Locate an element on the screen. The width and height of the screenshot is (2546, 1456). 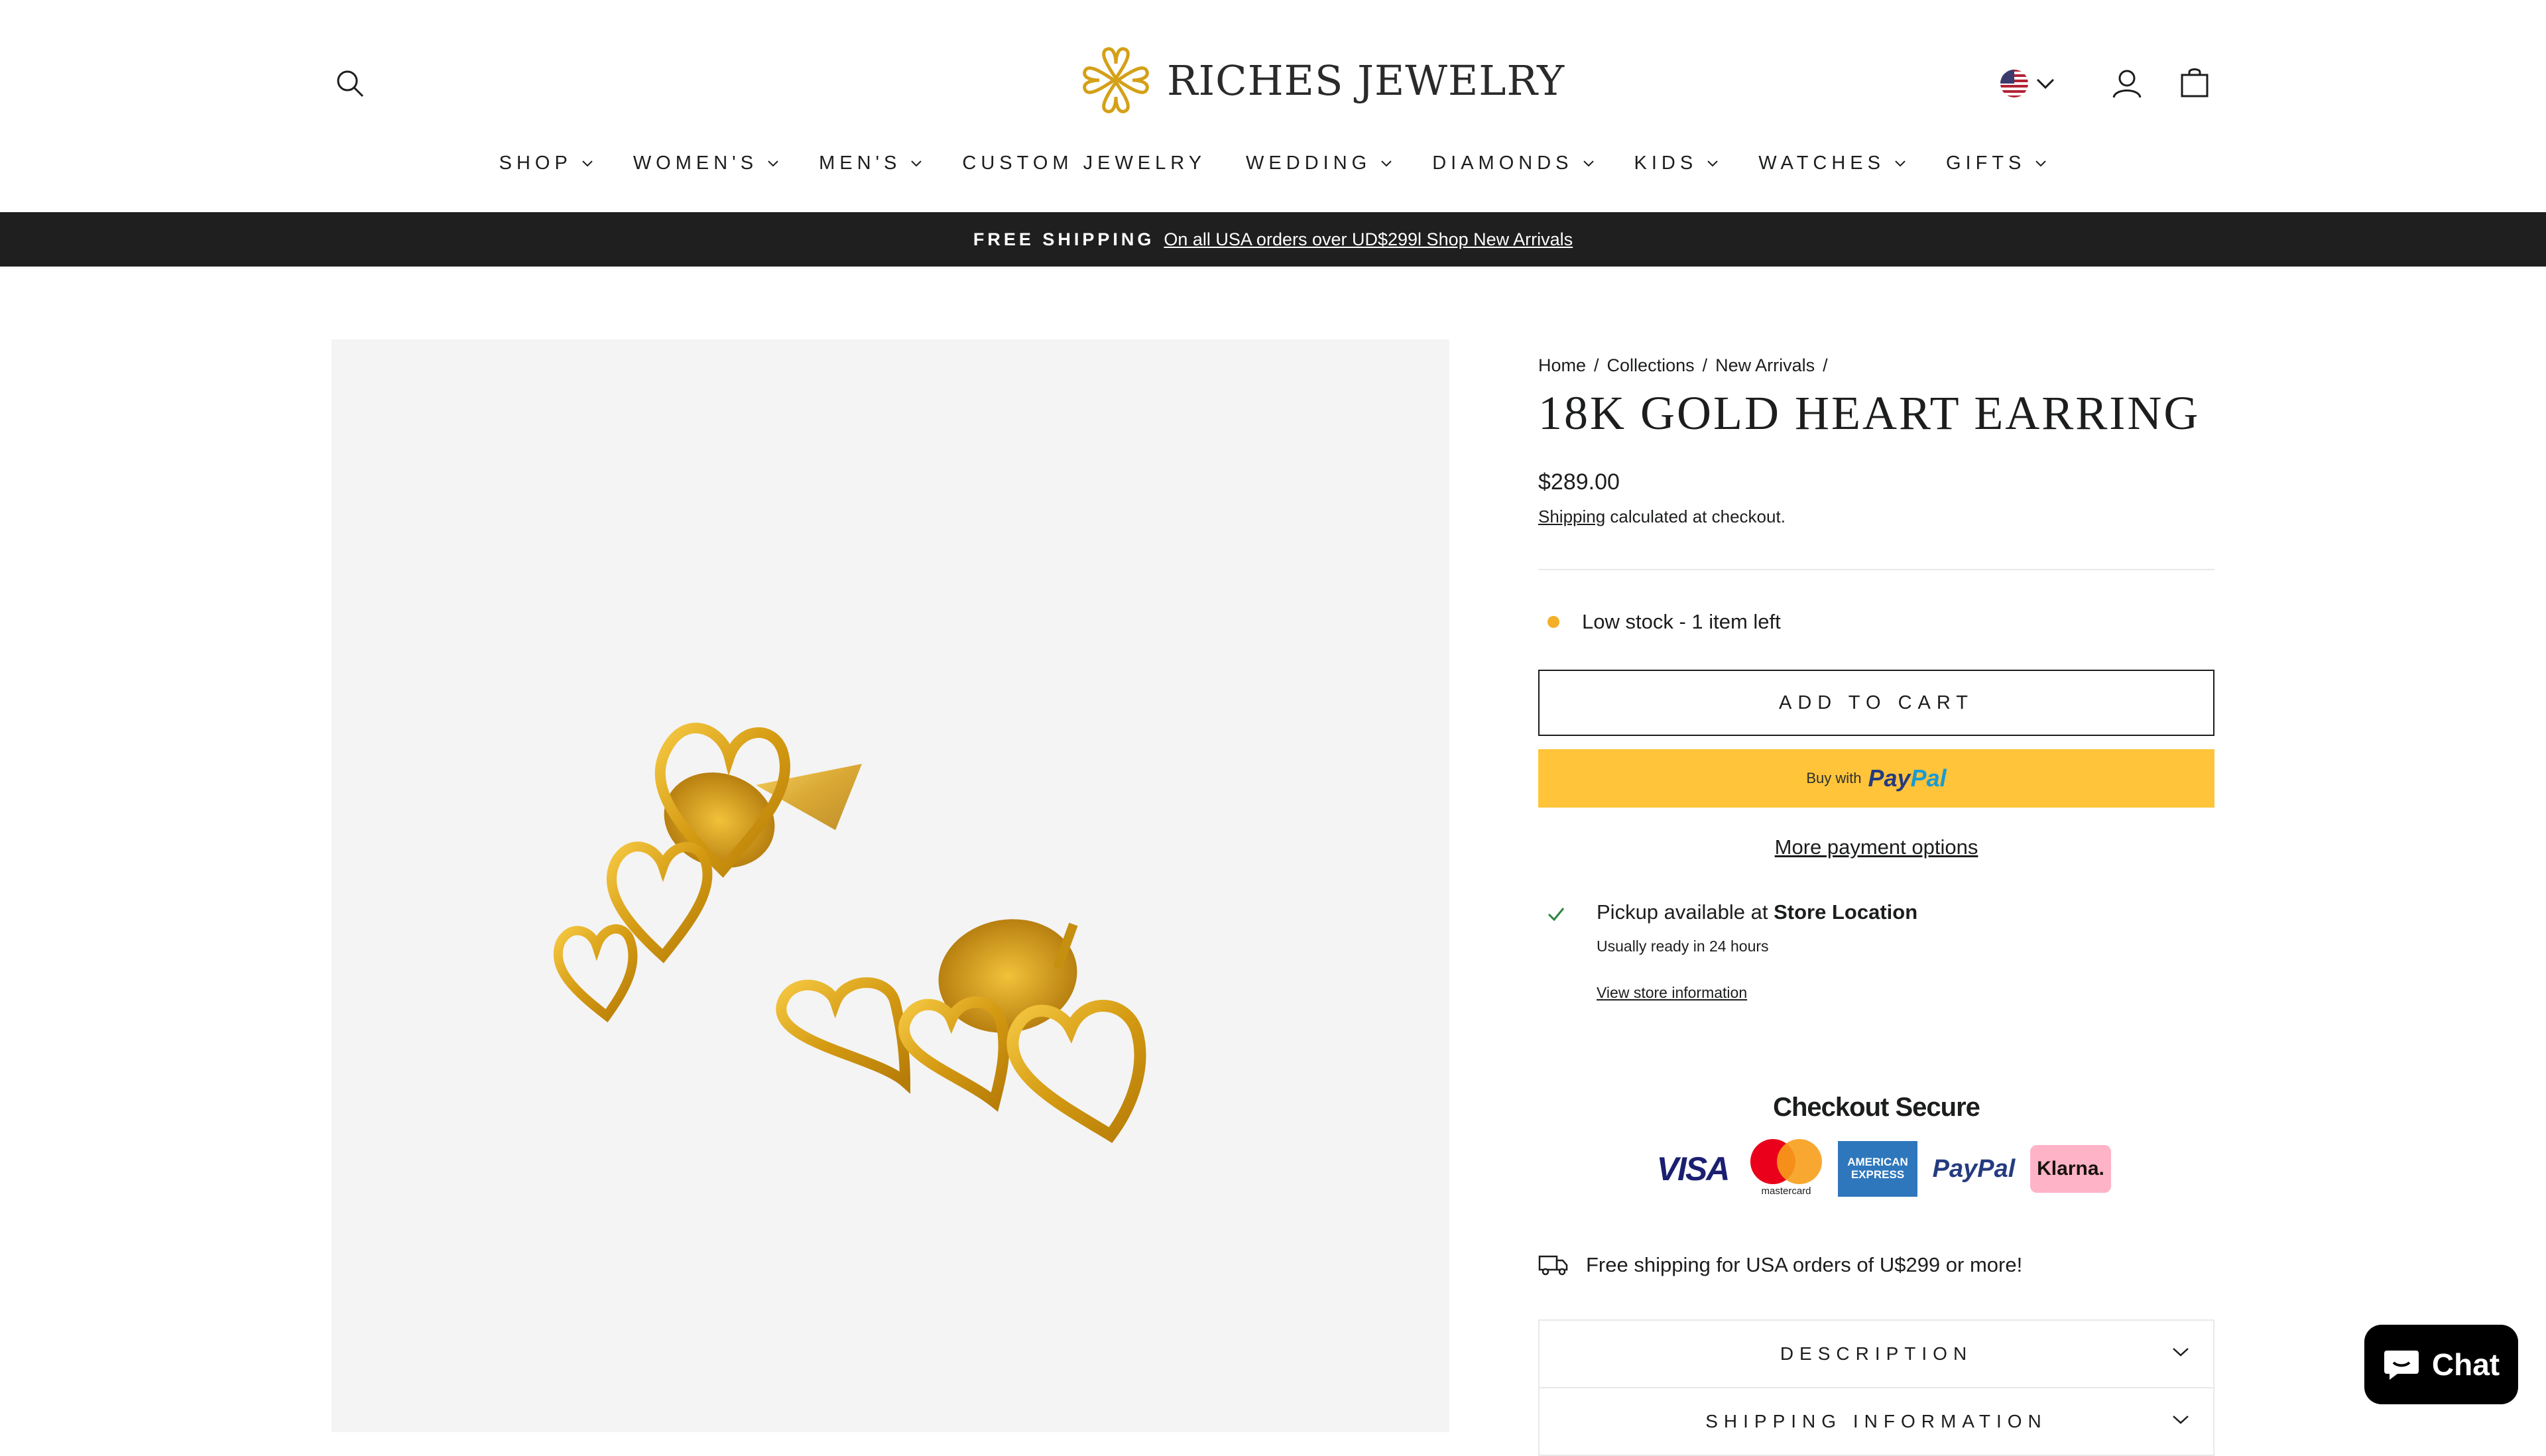
us-flag-icon is located at coordinates (2014, 83).